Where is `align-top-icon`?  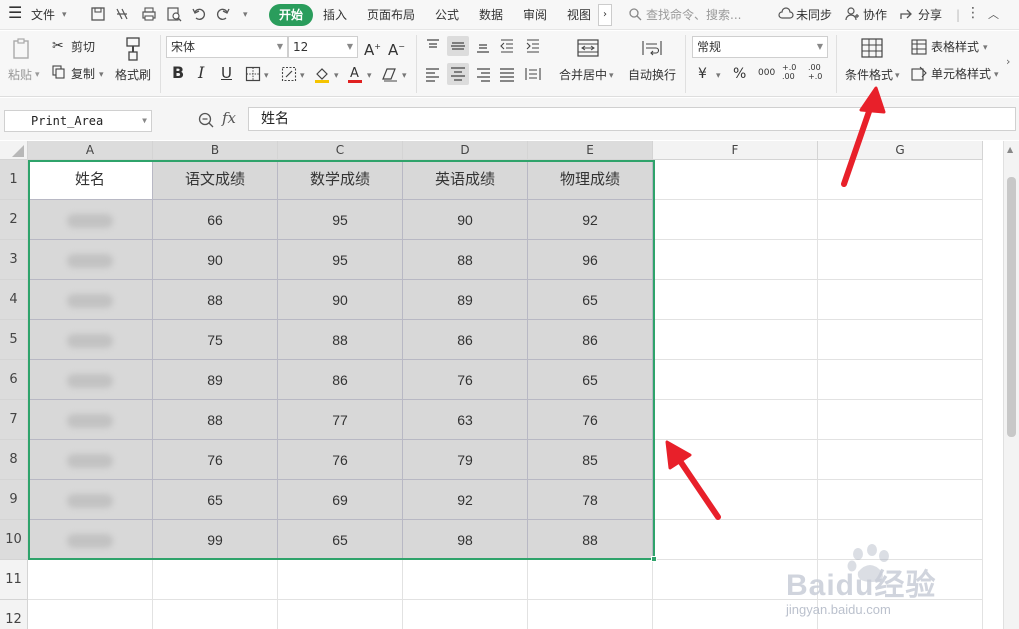 align-top-icon is located at coordinates (433, 46).